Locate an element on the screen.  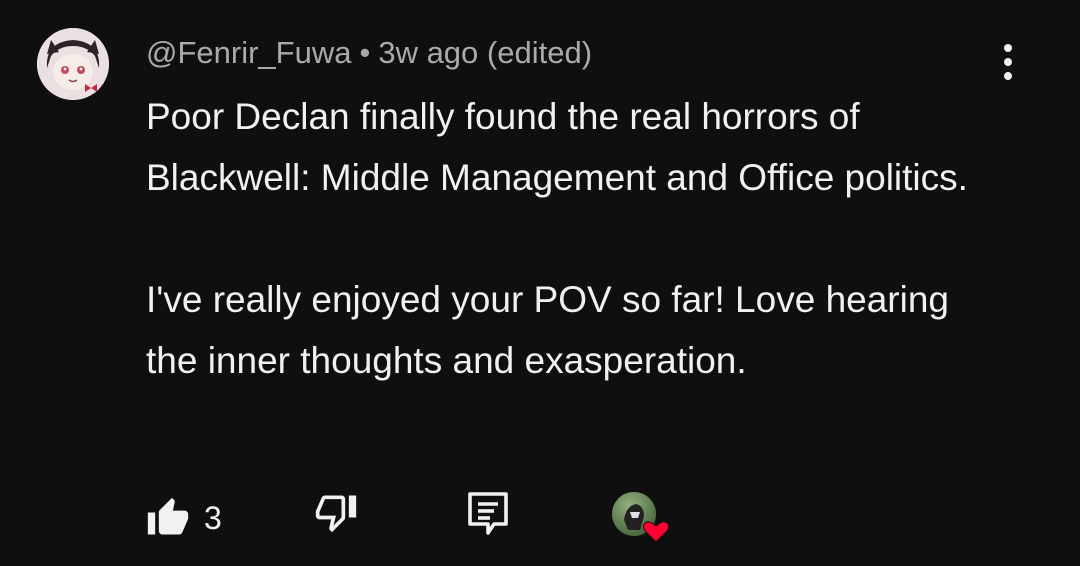
author-avatar is located at coordinates (73, 64).